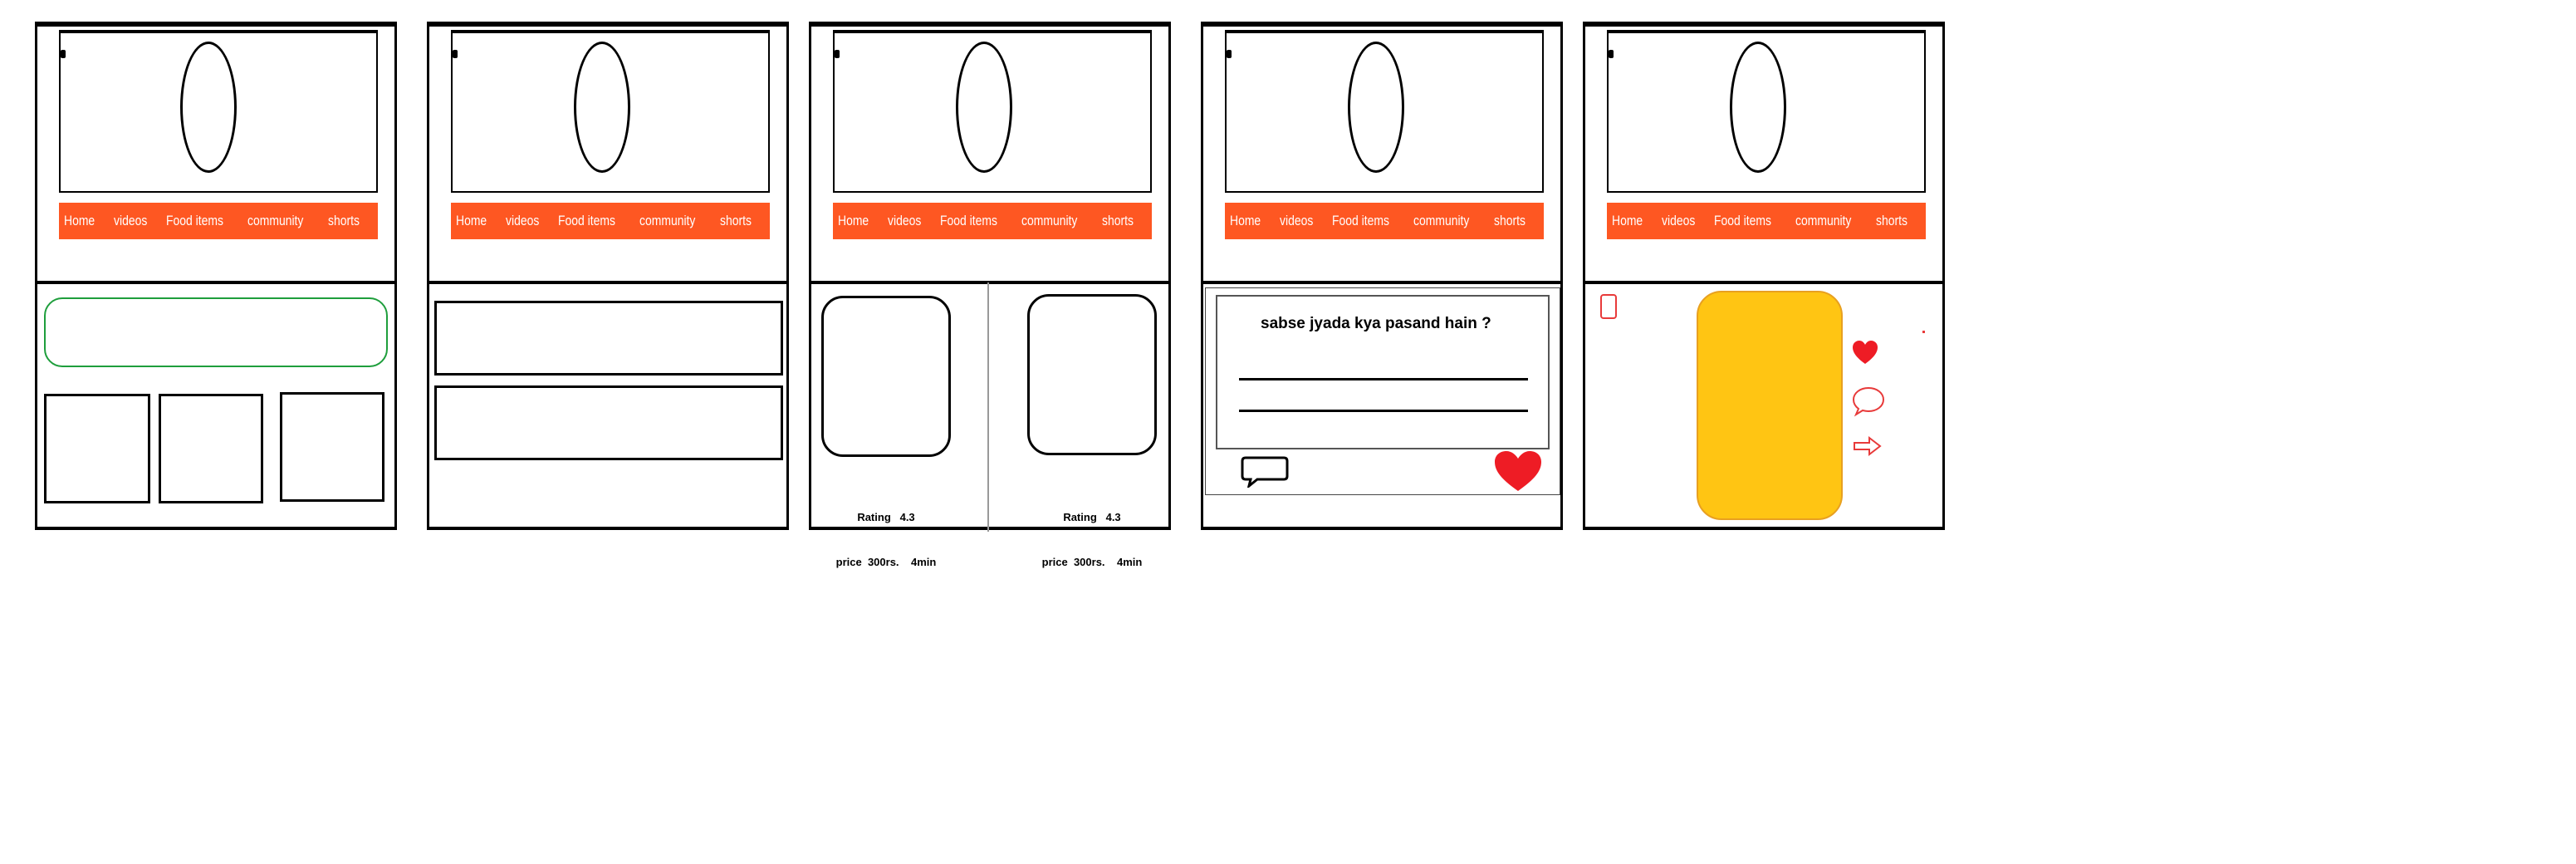 The image size is (2576, 864). I want to click on short-video-player, so click(1770, 405).